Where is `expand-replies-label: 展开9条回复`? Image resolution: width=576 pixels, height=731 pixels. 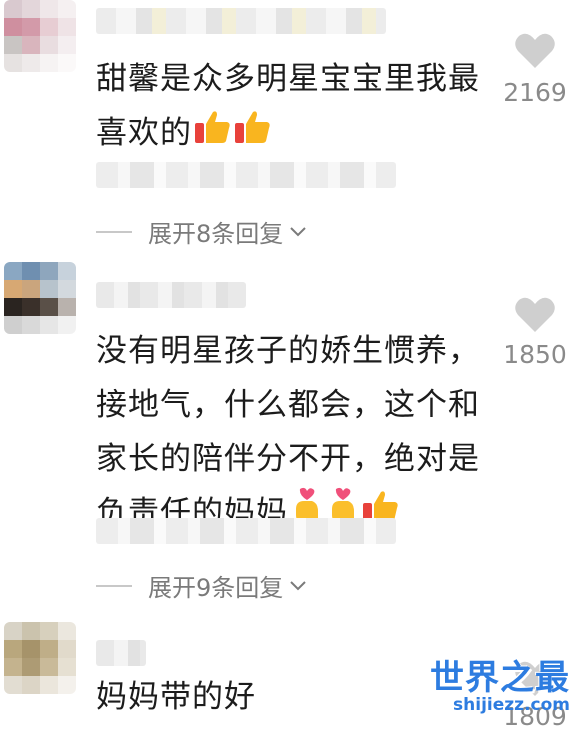 expand-replies-label: 展开9条回复 is located at coordinates (216, 588).